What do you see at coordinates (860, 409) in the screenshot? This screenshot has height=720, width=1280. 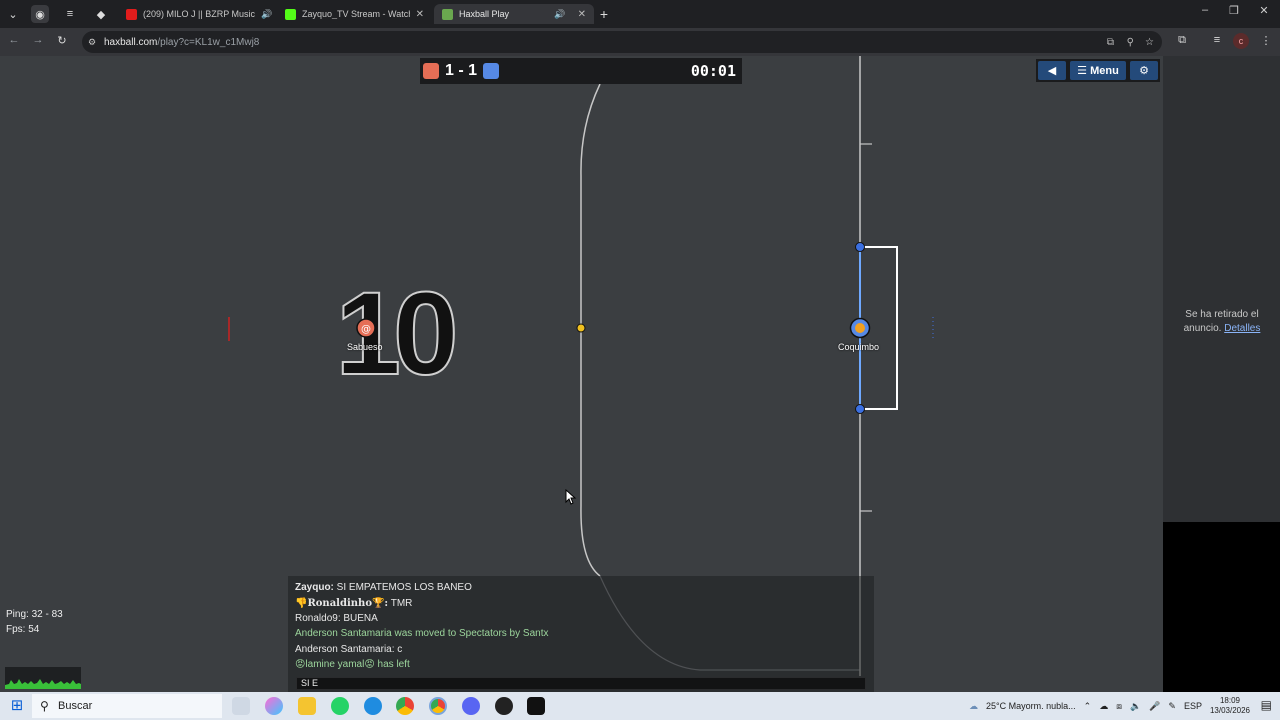 I see `goal-post` at bounding box center [860, 409].